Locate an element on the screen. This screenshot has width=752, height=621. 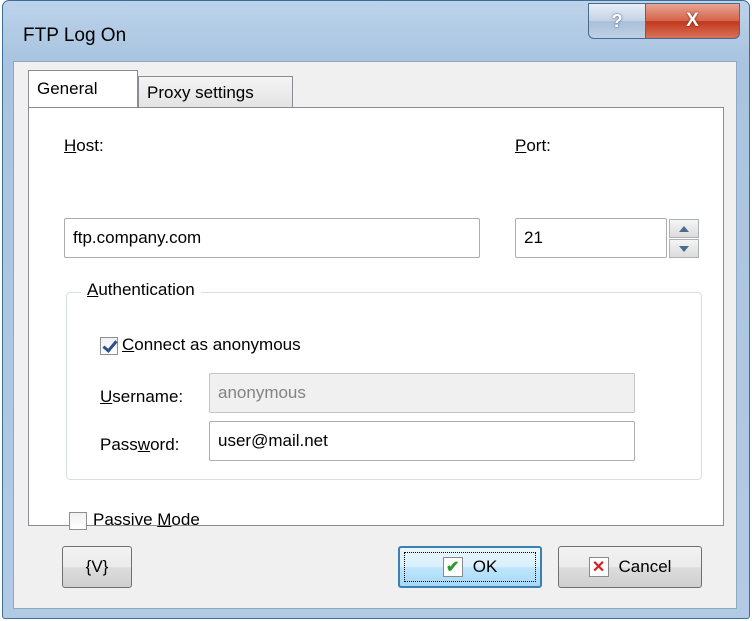
connect-anonymous-checkbox is located at coordinates (109, 346).